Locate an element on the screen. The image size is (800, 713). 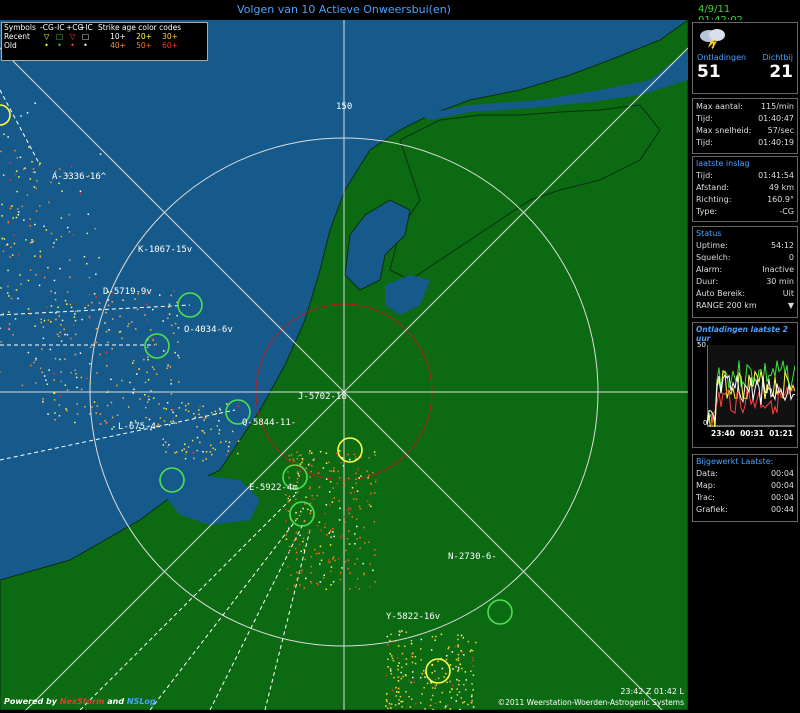
strike-rate-graph is located at coordinates (751, 386).